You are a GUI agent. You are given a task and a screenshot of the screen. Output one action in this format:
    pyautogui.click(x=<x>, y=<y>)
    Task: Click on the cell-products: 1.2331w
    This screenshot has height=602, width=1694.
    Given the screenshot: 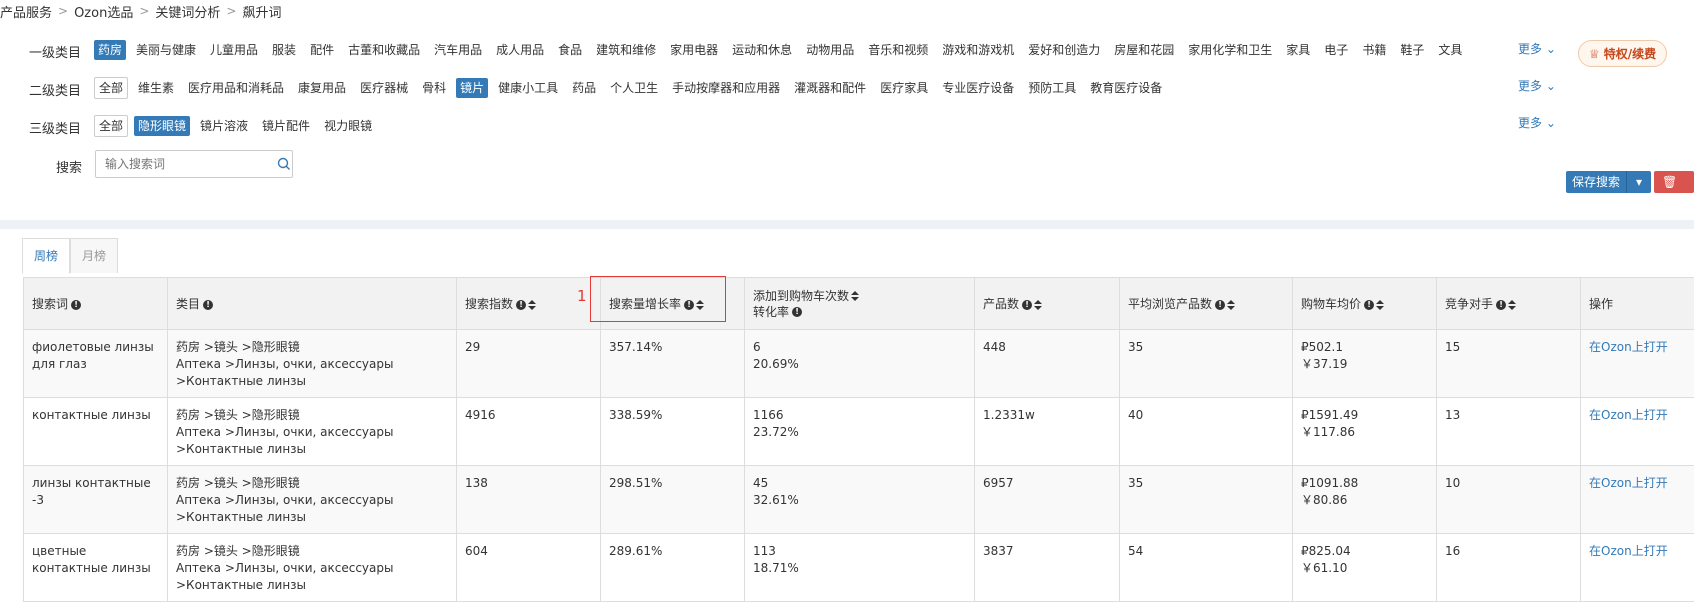 What is the action you would take?
    pyautogui.click(x=1047, y=432)
    